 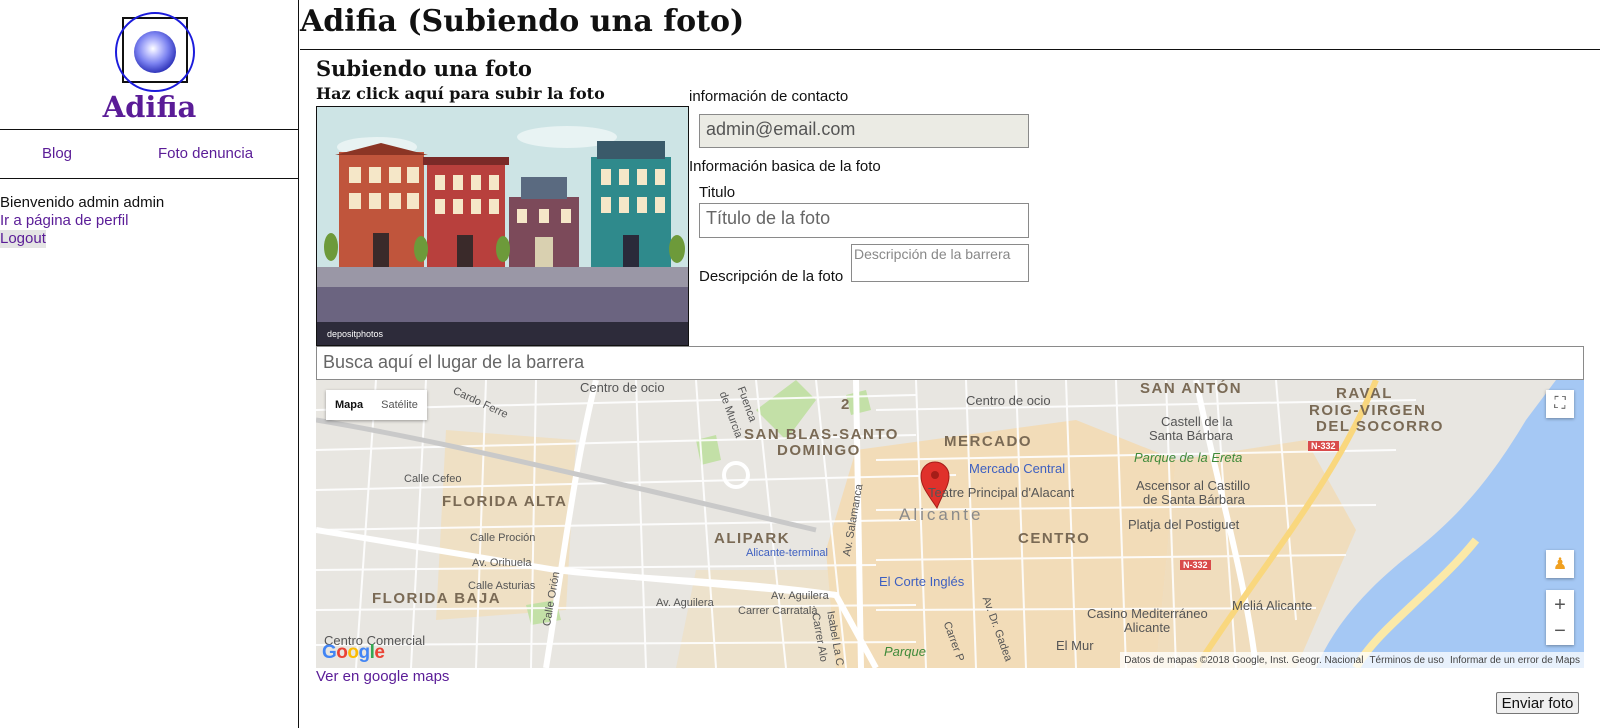 What do you see at coordinates (787, 553) in the screenshot?
I see `map-label: Alicante-terminal` at bounding box center [787, 553].